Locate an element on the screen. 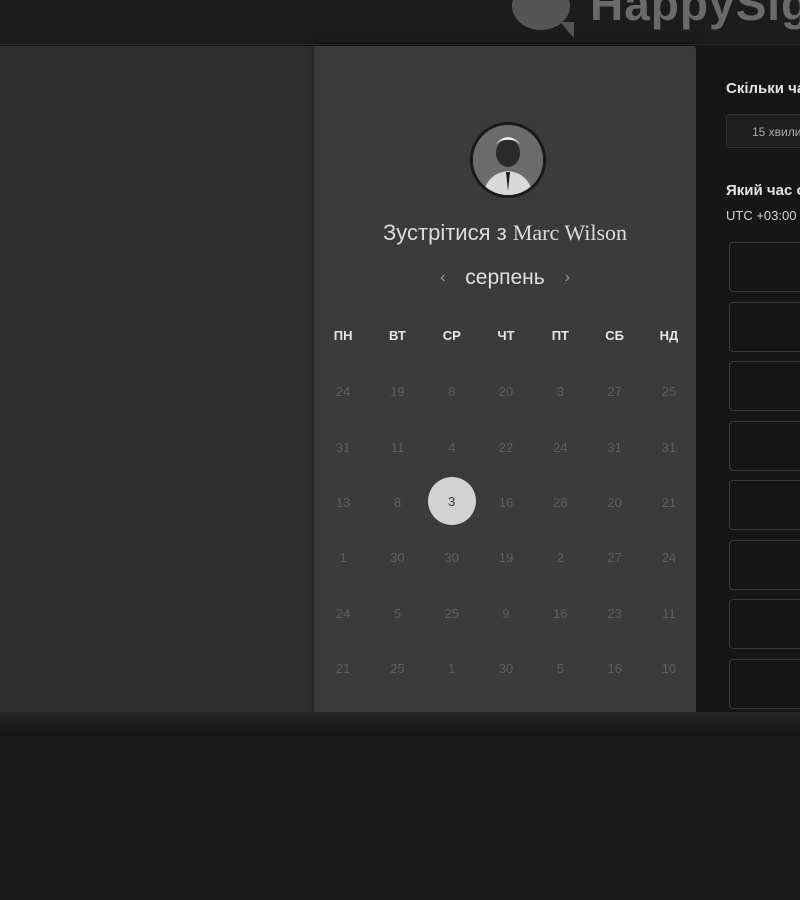 The width and height of the screenshot is (800, 900). calendar-day-number: 1 is located at coordinates (452, 669).